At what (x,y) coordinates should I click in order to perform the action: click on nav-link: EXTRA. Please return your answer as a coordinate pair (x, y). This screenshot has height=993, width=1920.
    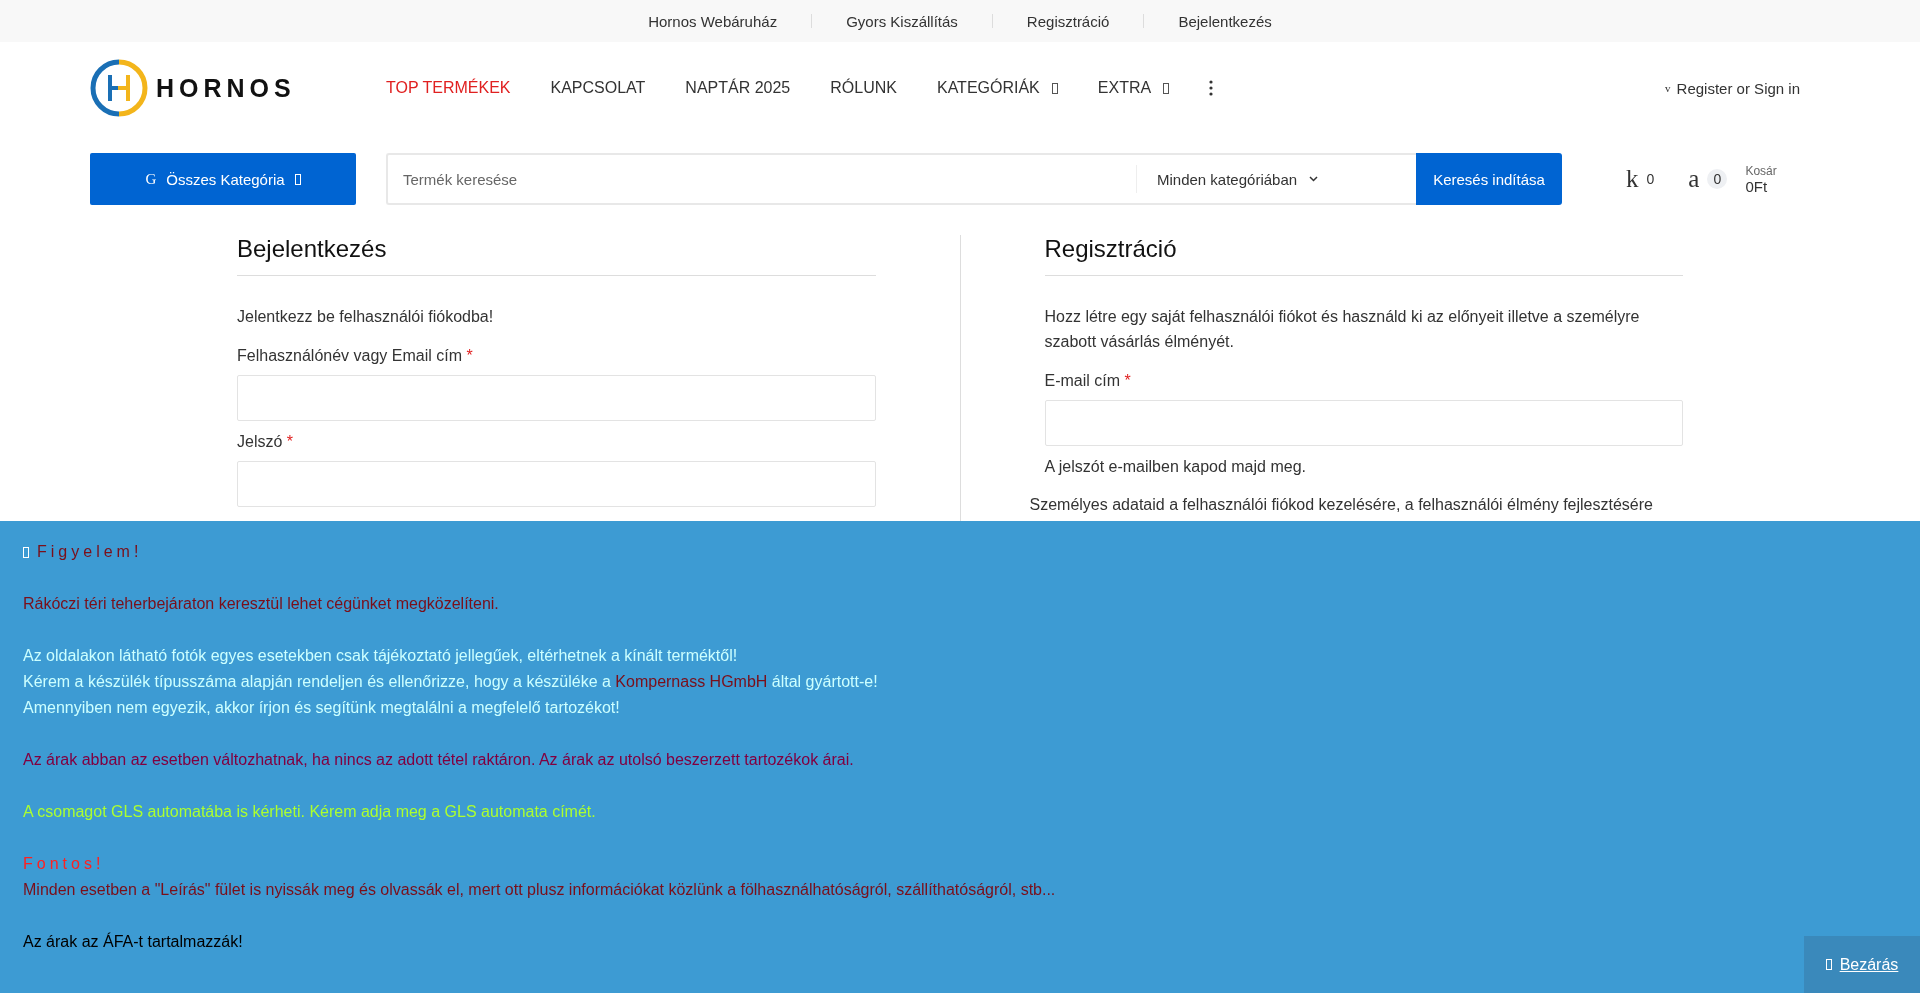
    Looking at the image, I should click on (1133, 88).